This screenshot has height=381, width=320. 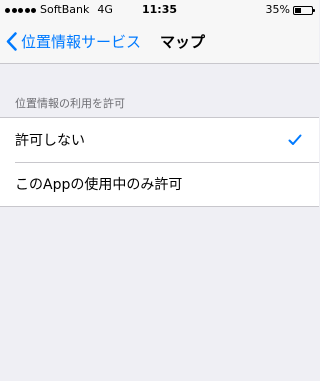 I want to click on status-right: 35%, so click(x=290, y=10).